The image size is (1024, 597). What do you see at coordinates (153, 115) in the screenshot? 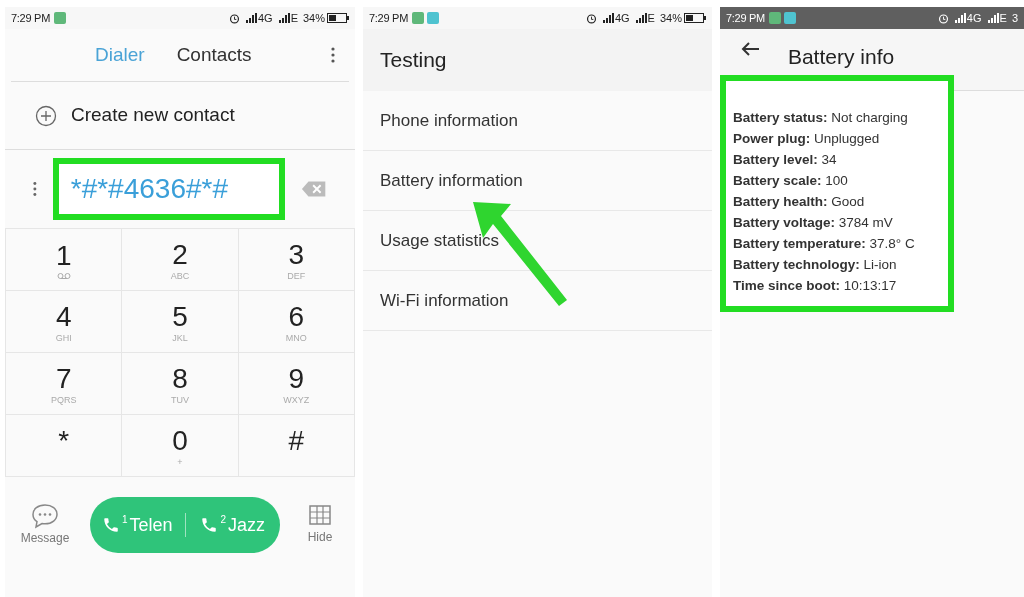
I see `create-contact-label: Create new contact` at bounding box center [153, 115].